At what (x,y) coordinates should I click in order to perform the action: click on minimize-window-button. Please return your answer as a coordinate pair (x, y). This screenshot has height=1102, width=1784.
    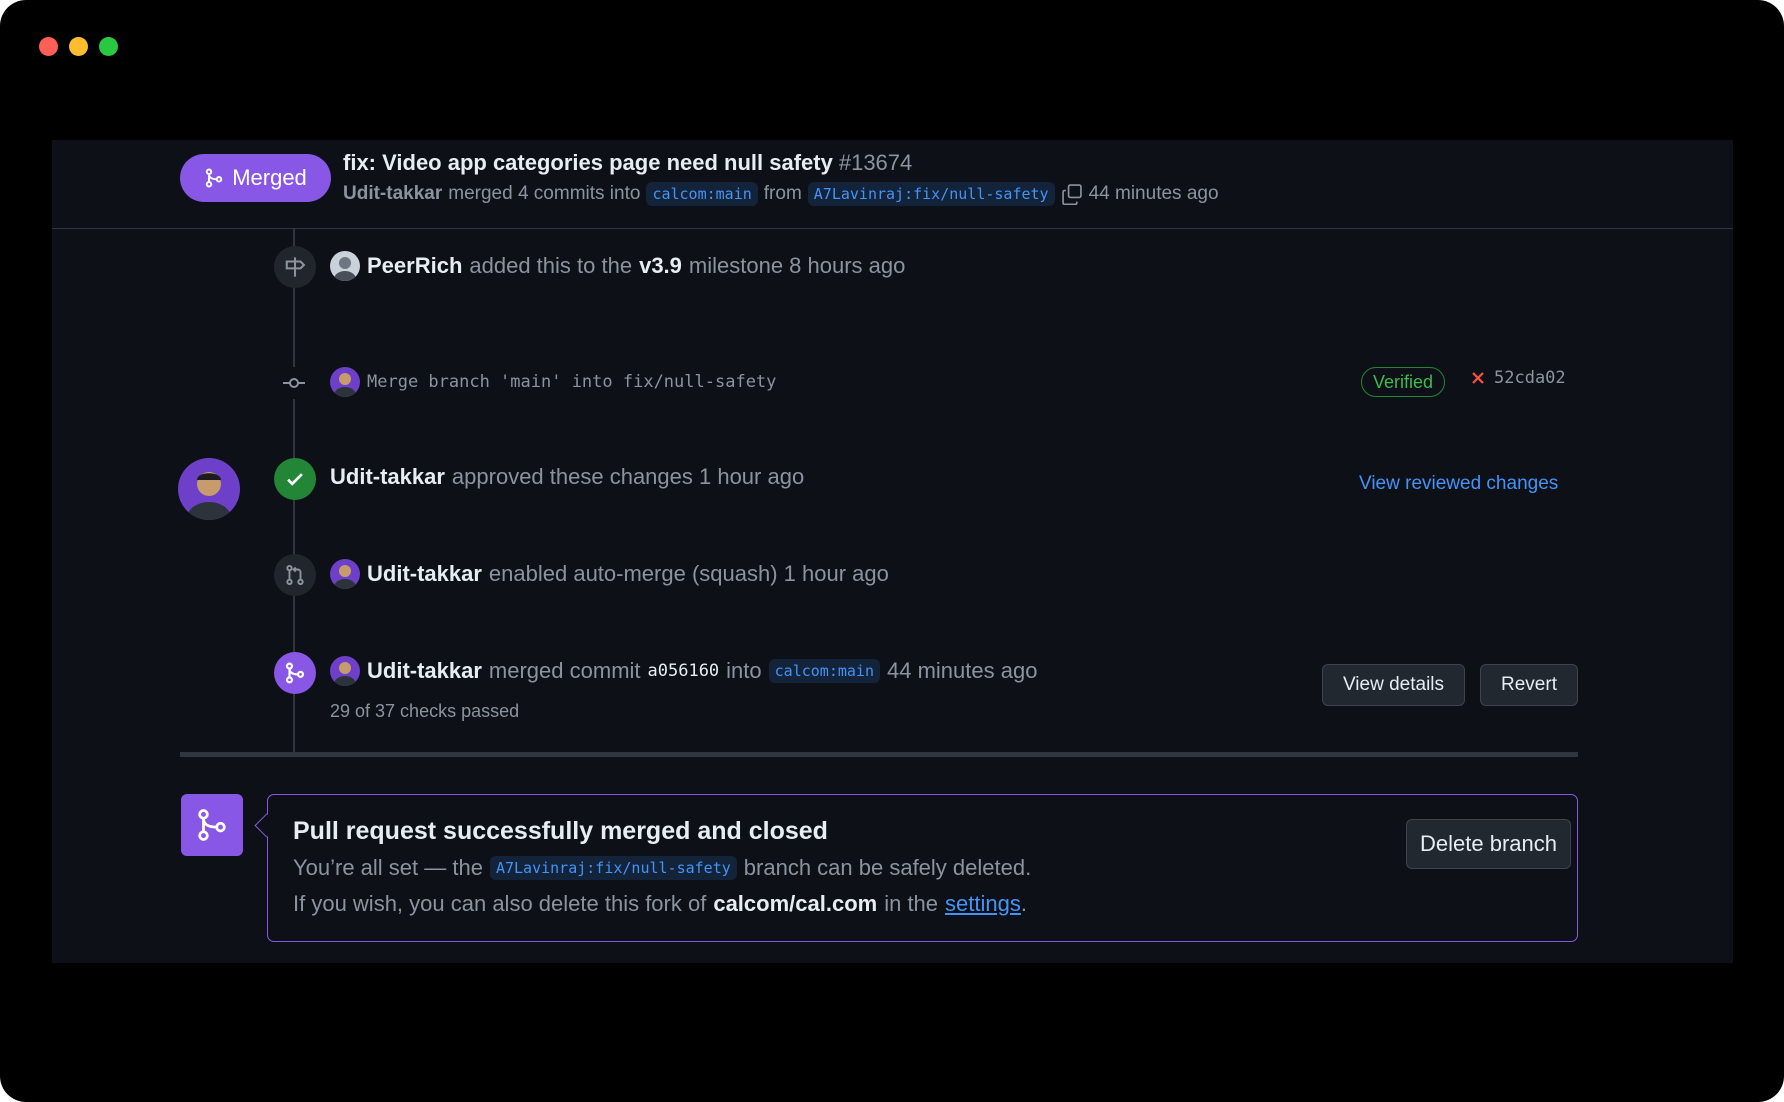
    Looking at the image, I should click on (78, 46).